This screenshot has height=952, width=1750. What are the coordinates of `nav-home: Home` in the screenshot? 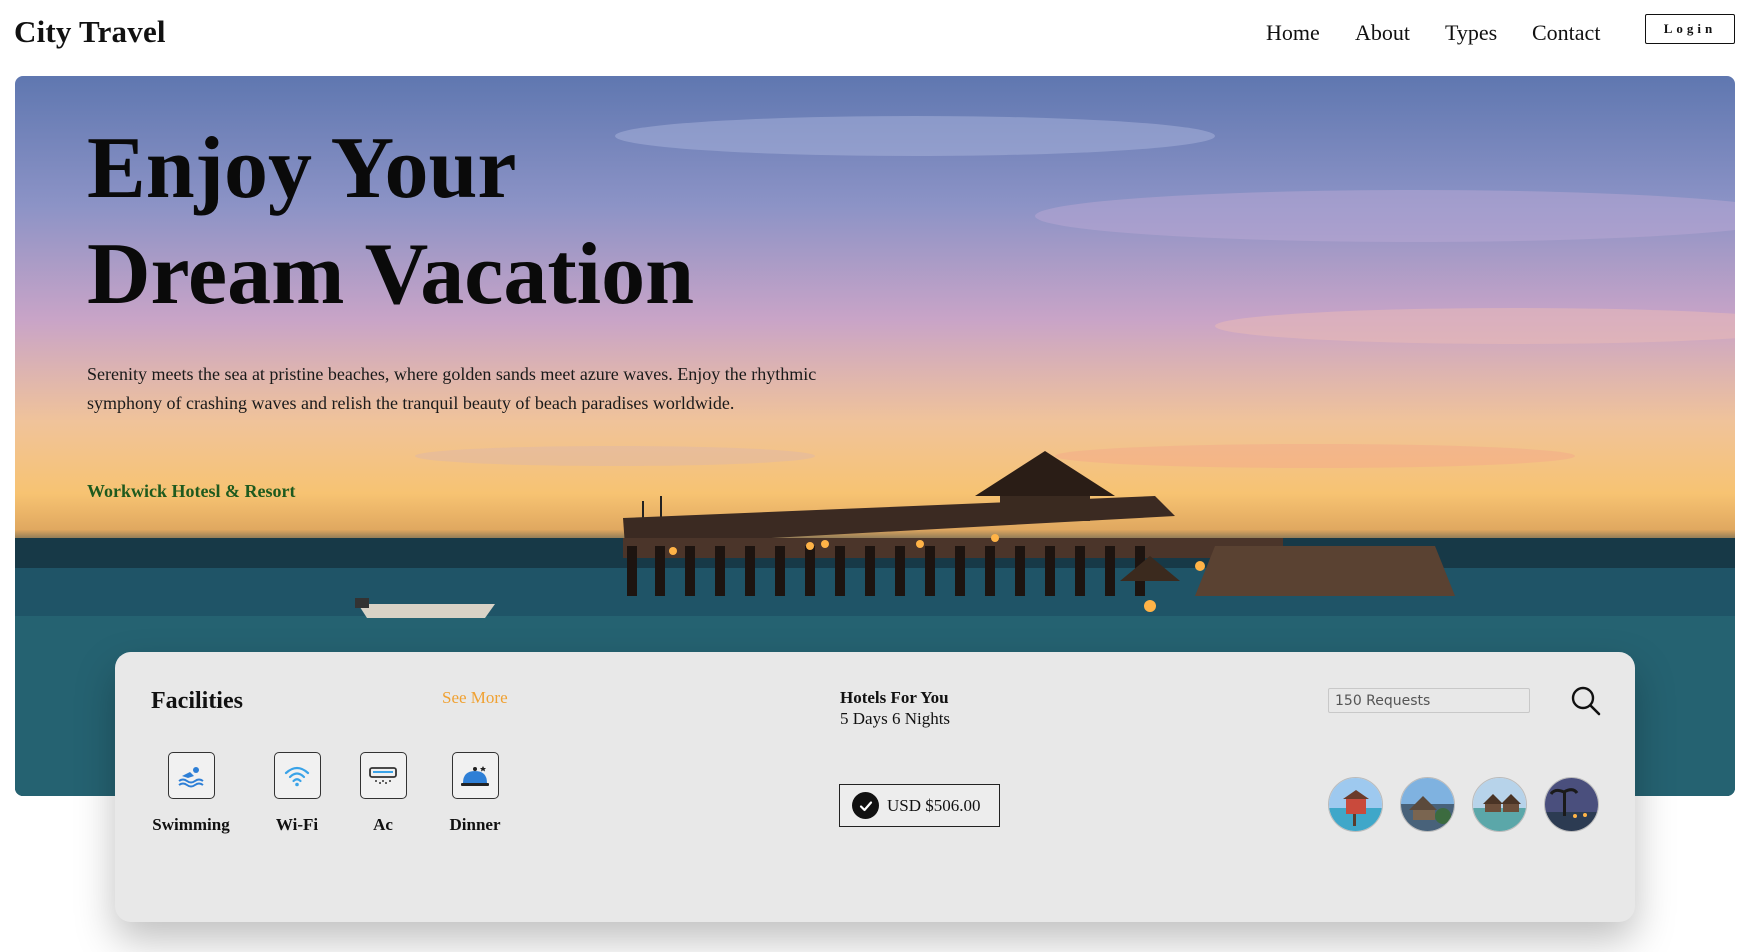 It's located at (1293, 35).